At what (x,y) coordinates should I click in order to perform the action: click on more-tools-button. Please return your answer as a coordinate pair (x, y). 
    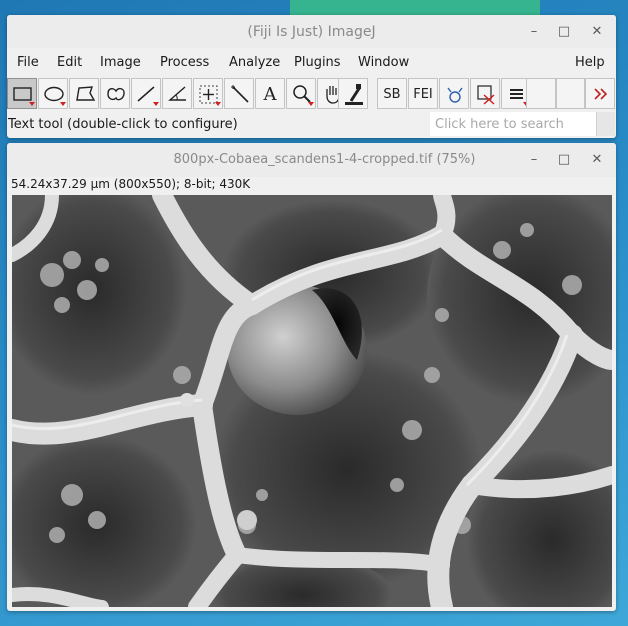
    Looking at the image, I should click on (600, 93).